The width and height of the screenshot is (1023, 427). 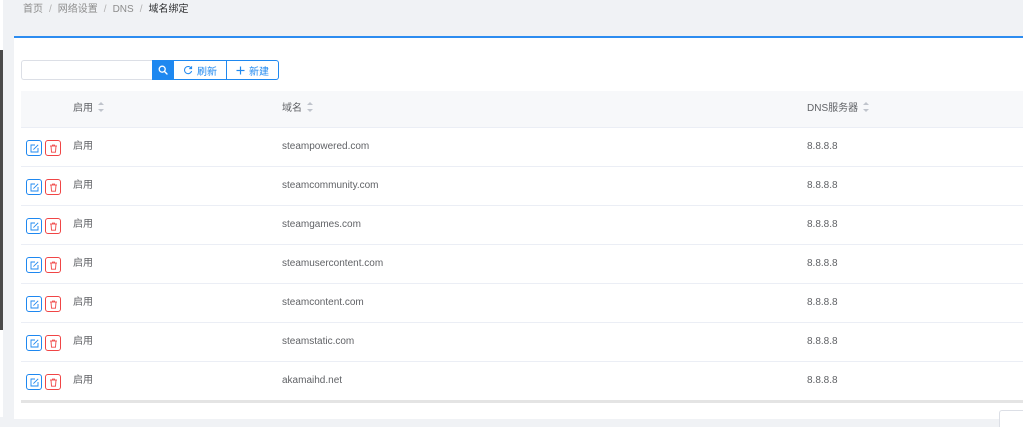 I want to click on plus-icon, so click(x=240, y=70).